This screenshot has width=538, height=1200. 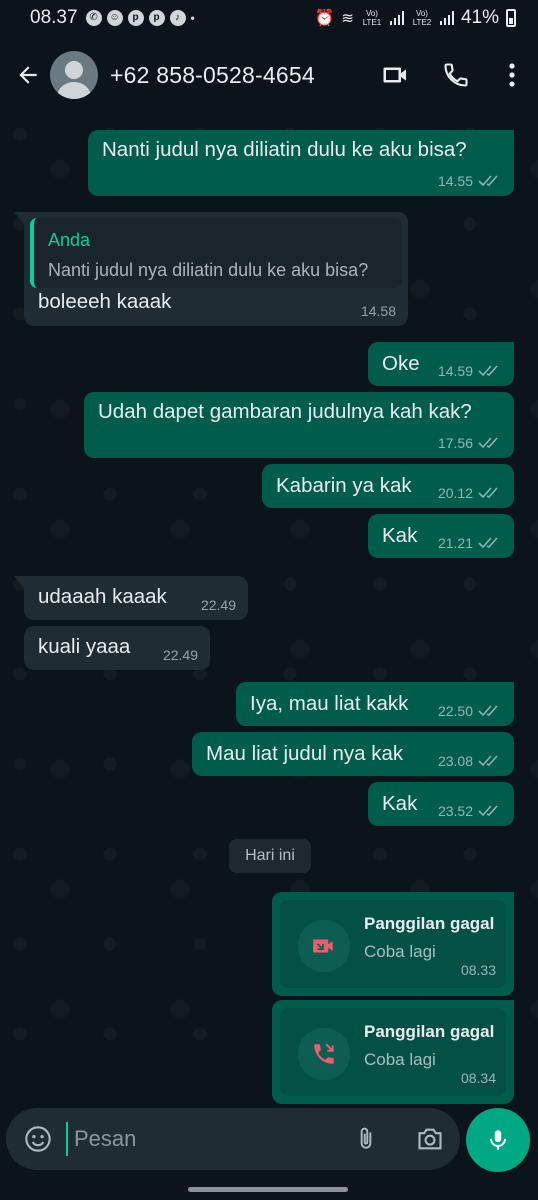 What do you see at coordinates (324, 18) in the screenshot?
I see `alarm-icon: ⏰` at bounding box center [324, 18].